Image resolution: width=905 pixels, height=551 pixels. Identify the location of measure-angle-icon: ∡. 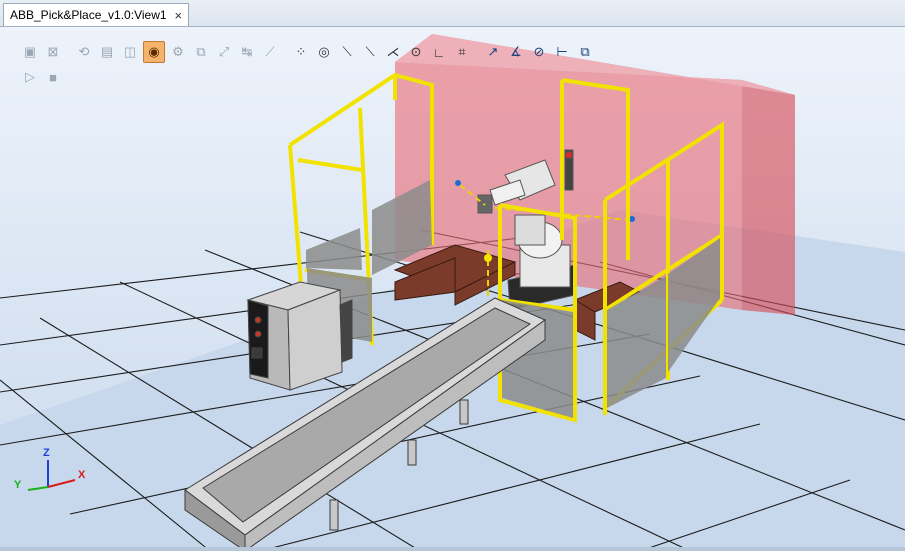
(516, 52).